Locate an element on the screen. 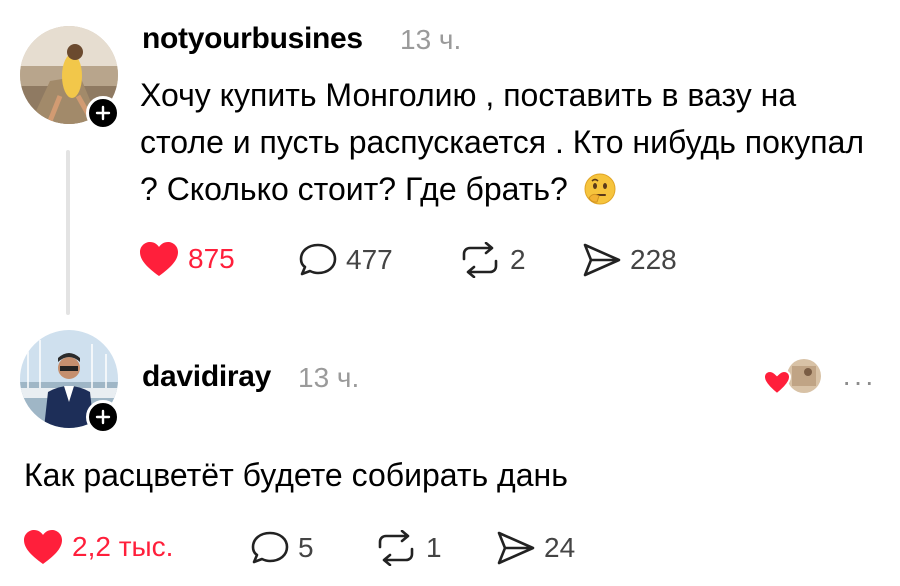 This screenshot has height=586, width=900. post-timestamp: 13 ч. is located at coordinates (431, 39).